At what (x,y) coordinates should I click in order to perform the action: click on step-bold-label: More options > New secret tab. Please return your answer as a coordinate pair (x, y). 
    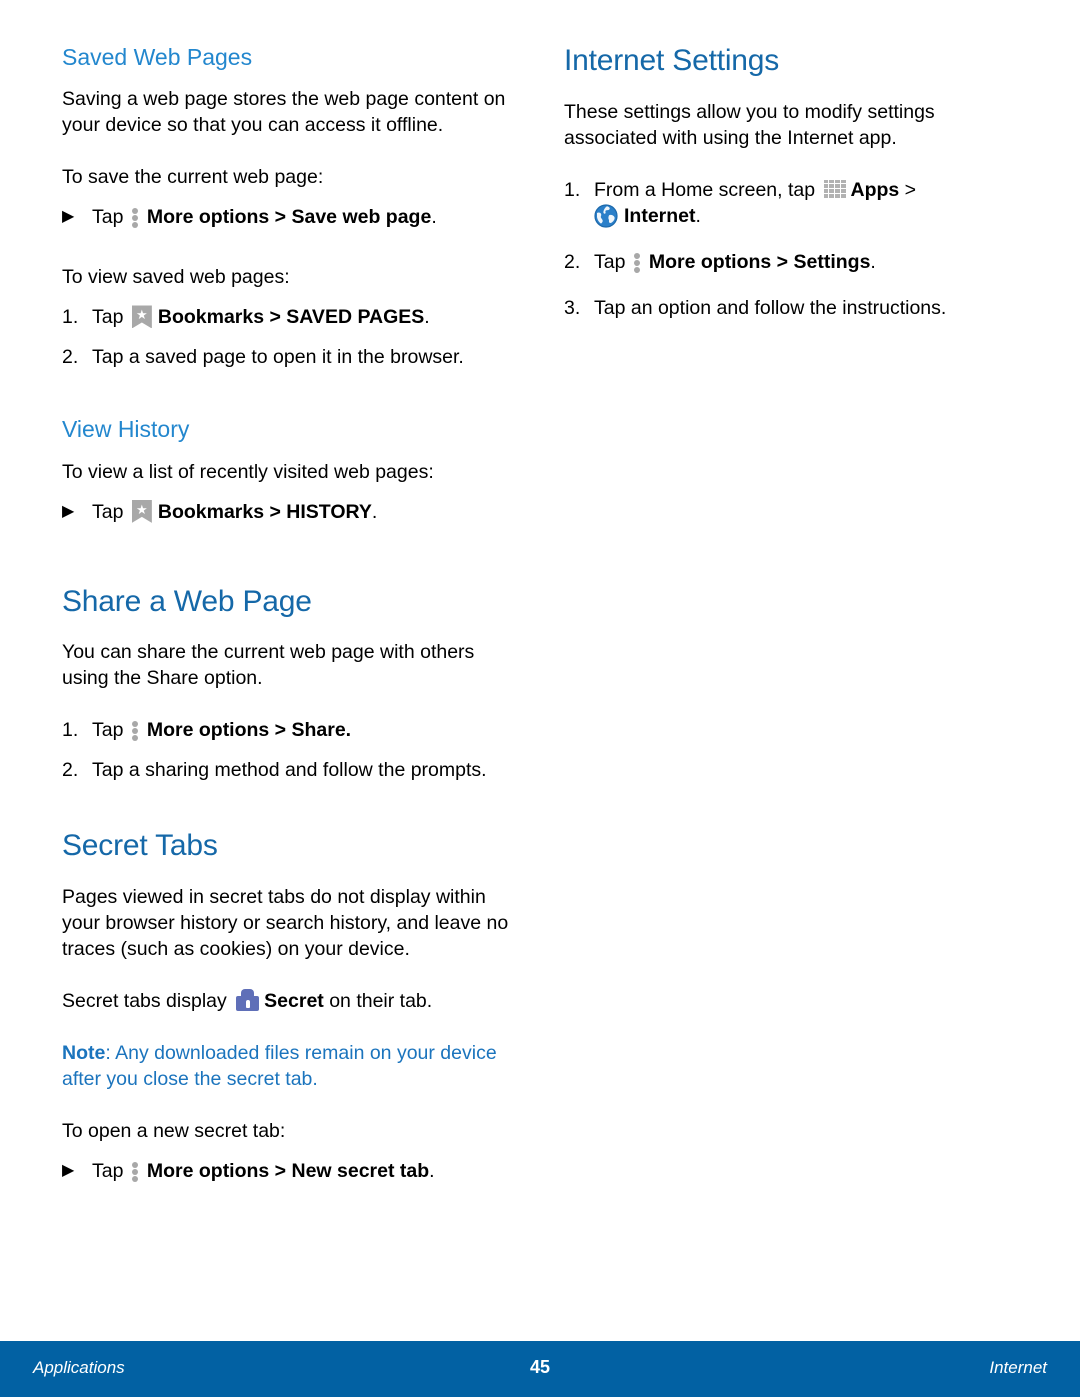
    Looking at the image, I should click on (288, 1170).